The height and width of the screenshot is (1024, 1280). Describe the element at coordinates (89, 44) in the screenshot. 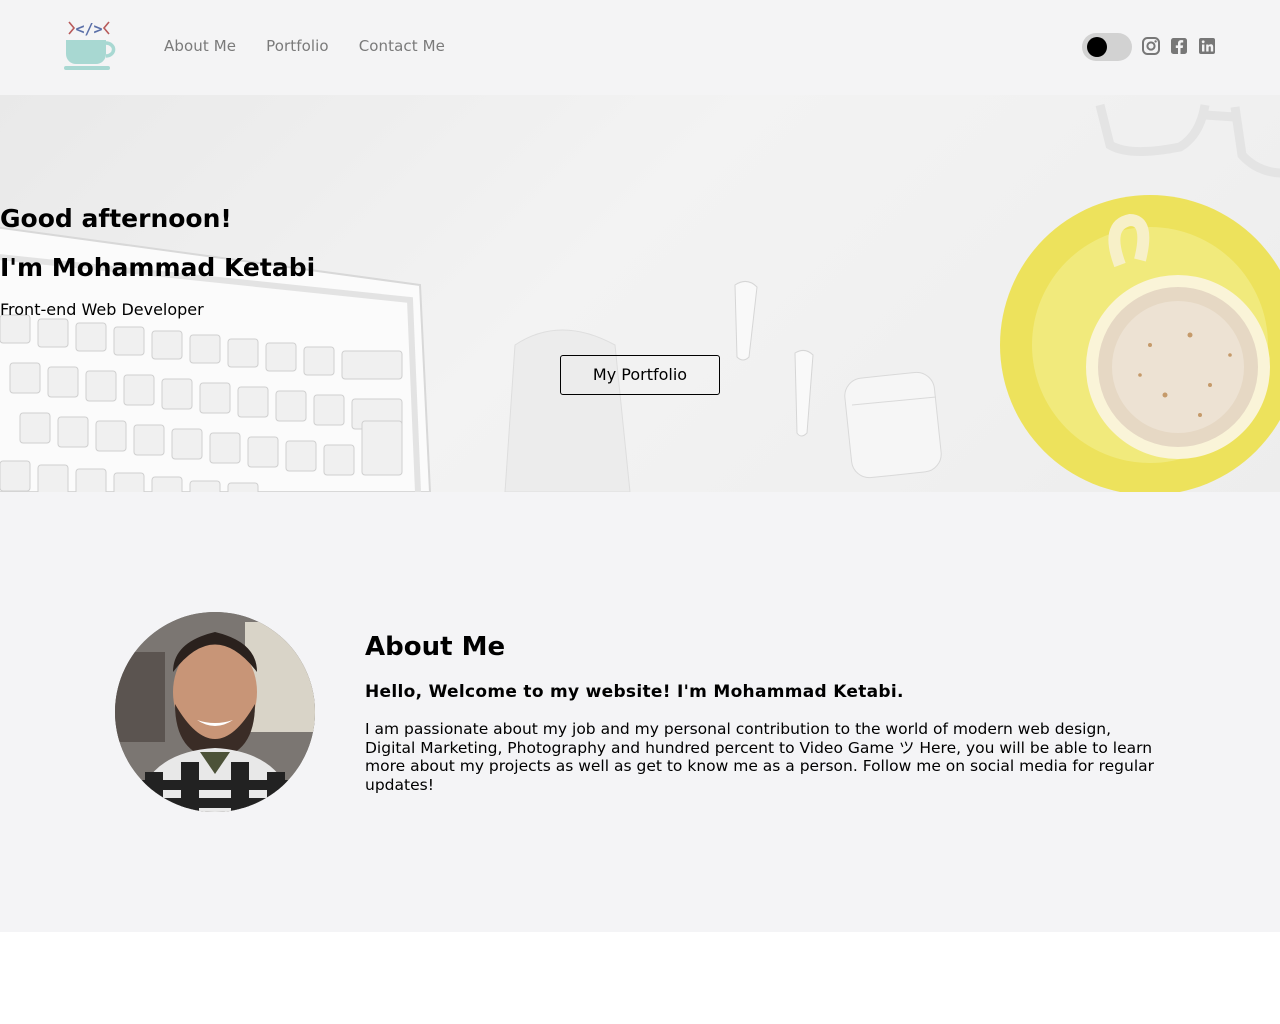

I see `coffee-code-logo-icon: </>` at that location.